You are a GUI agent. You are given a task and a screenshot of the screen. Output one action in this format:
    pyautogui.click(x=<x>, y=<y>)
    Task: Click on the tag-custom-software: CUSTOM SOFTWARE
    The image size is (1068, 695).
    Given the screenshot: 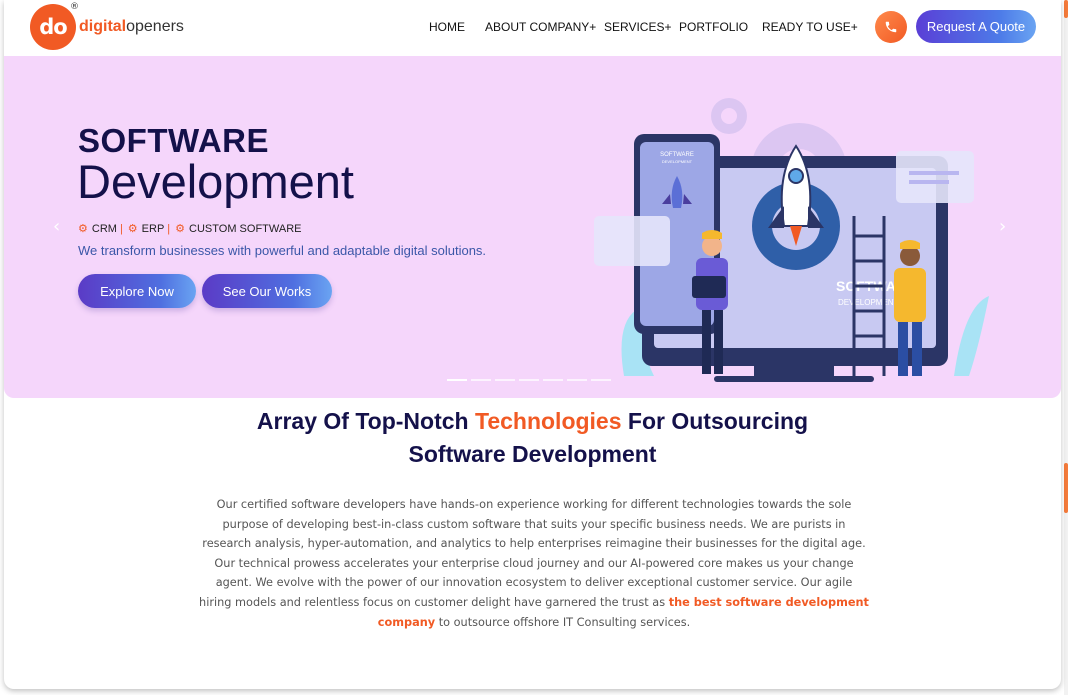 What is the action you would take?
    pyautogui.click(x=245, y=228)
    